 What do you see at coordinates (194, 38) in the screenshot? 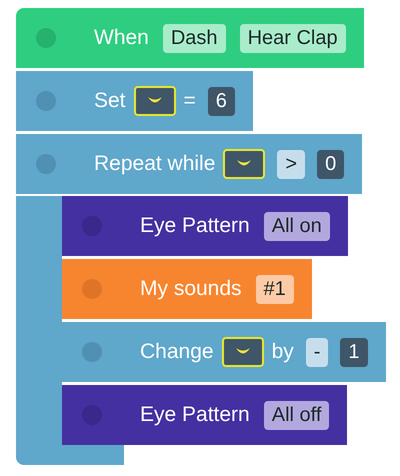
I see `option-dropdown: Dash` at bounding box center [194, 38].